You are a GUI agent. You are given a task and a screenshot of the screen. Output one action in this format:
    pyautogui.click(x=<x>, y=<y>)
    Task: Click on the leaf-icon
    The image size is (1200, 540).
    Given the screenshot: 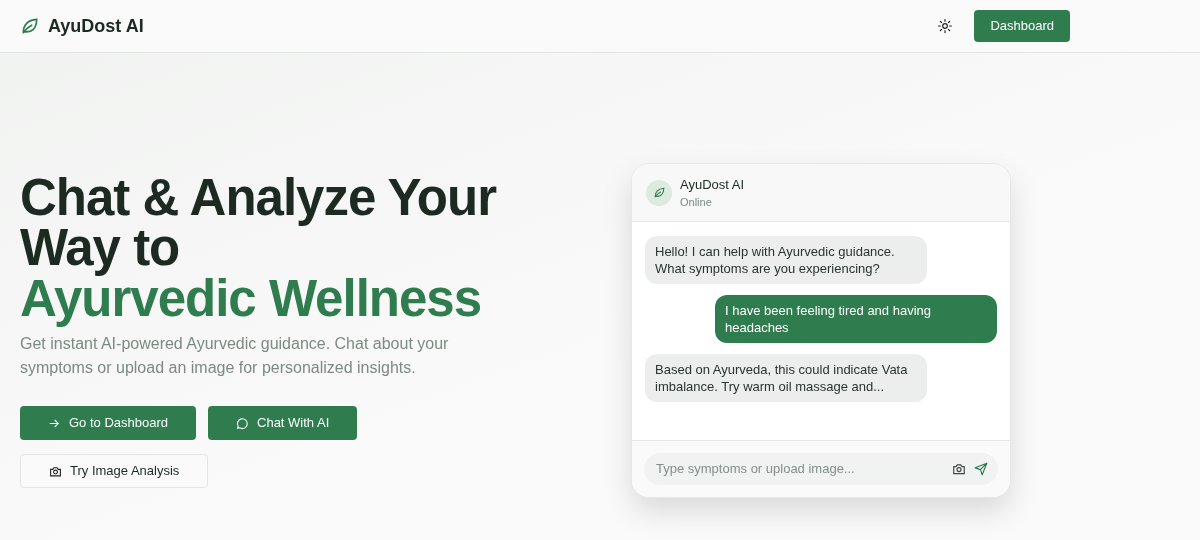 What is the action you would take?
    pyautogui.click(x=30, y=26)
    